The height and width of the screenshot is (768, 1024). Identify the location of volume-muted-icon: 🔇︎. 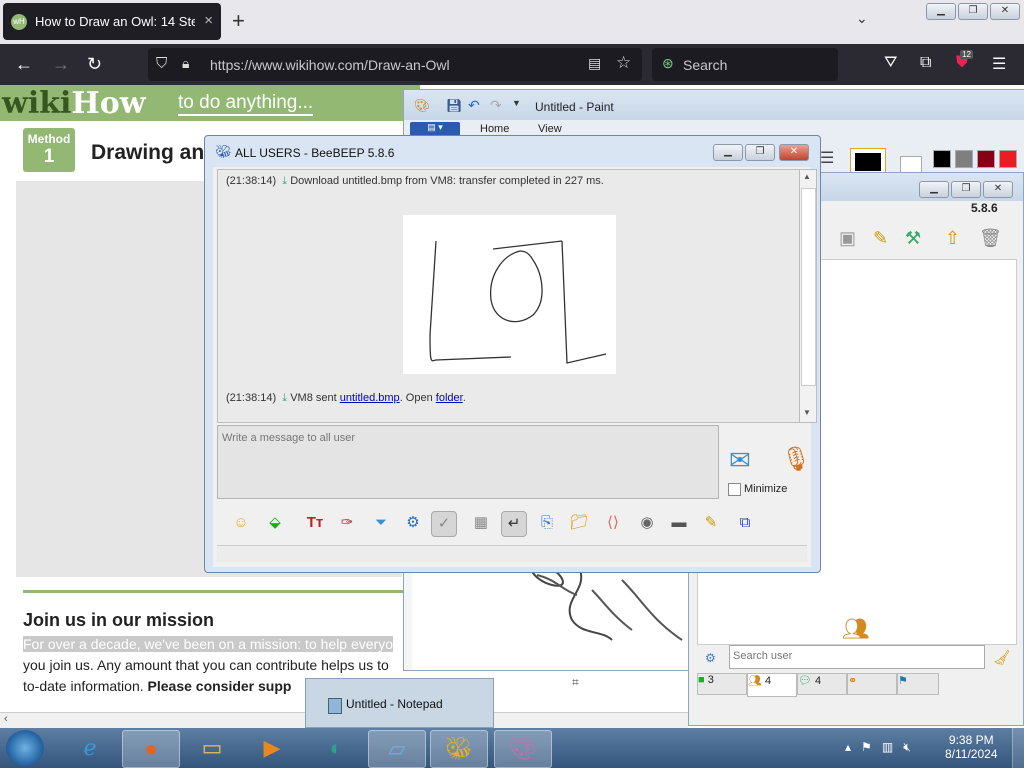
(907, 747).